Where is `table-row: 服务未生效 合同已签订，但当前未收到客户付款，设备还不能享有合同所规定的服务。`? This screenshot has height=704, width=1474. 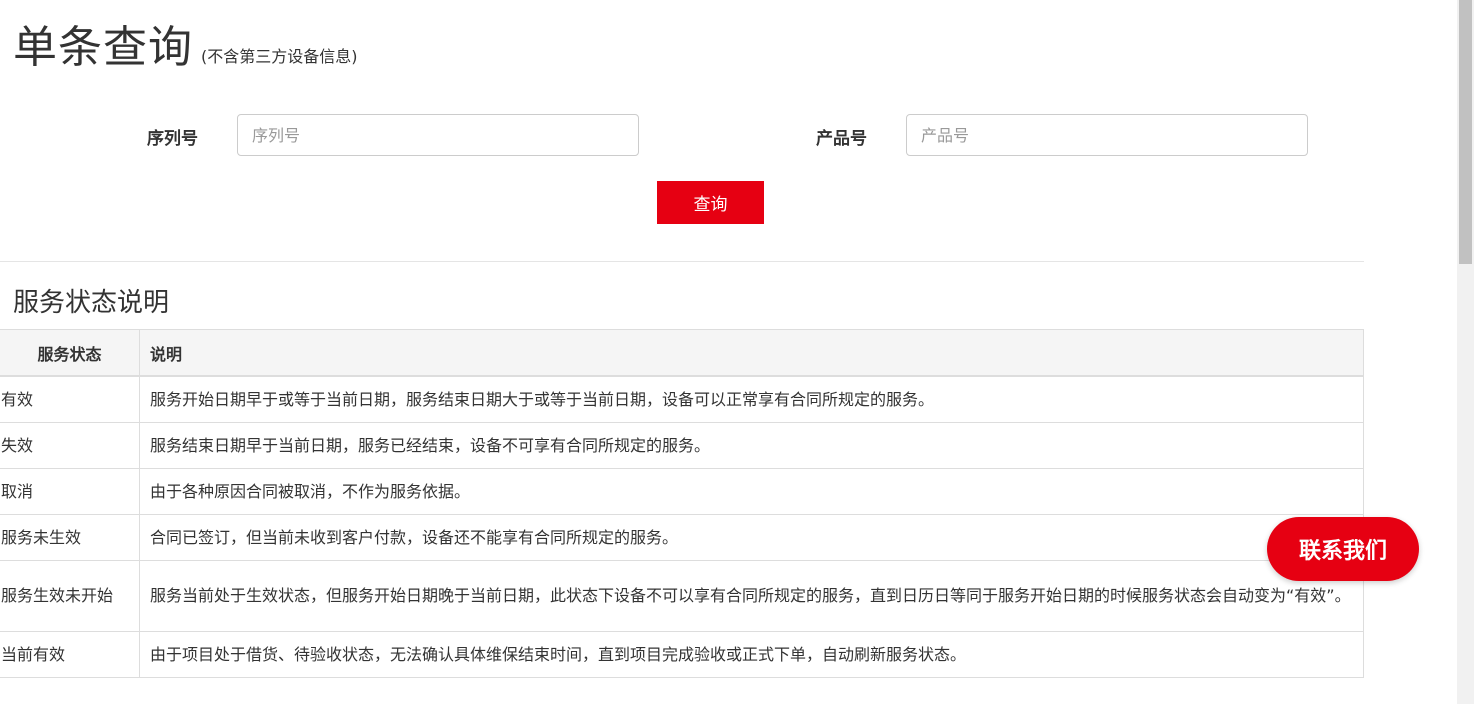
table-row: 服务未生效 合同已签订，但当前未收到客户付款，设备还不能享有合同所规定的服务。 is located at coordinates (682, 537).